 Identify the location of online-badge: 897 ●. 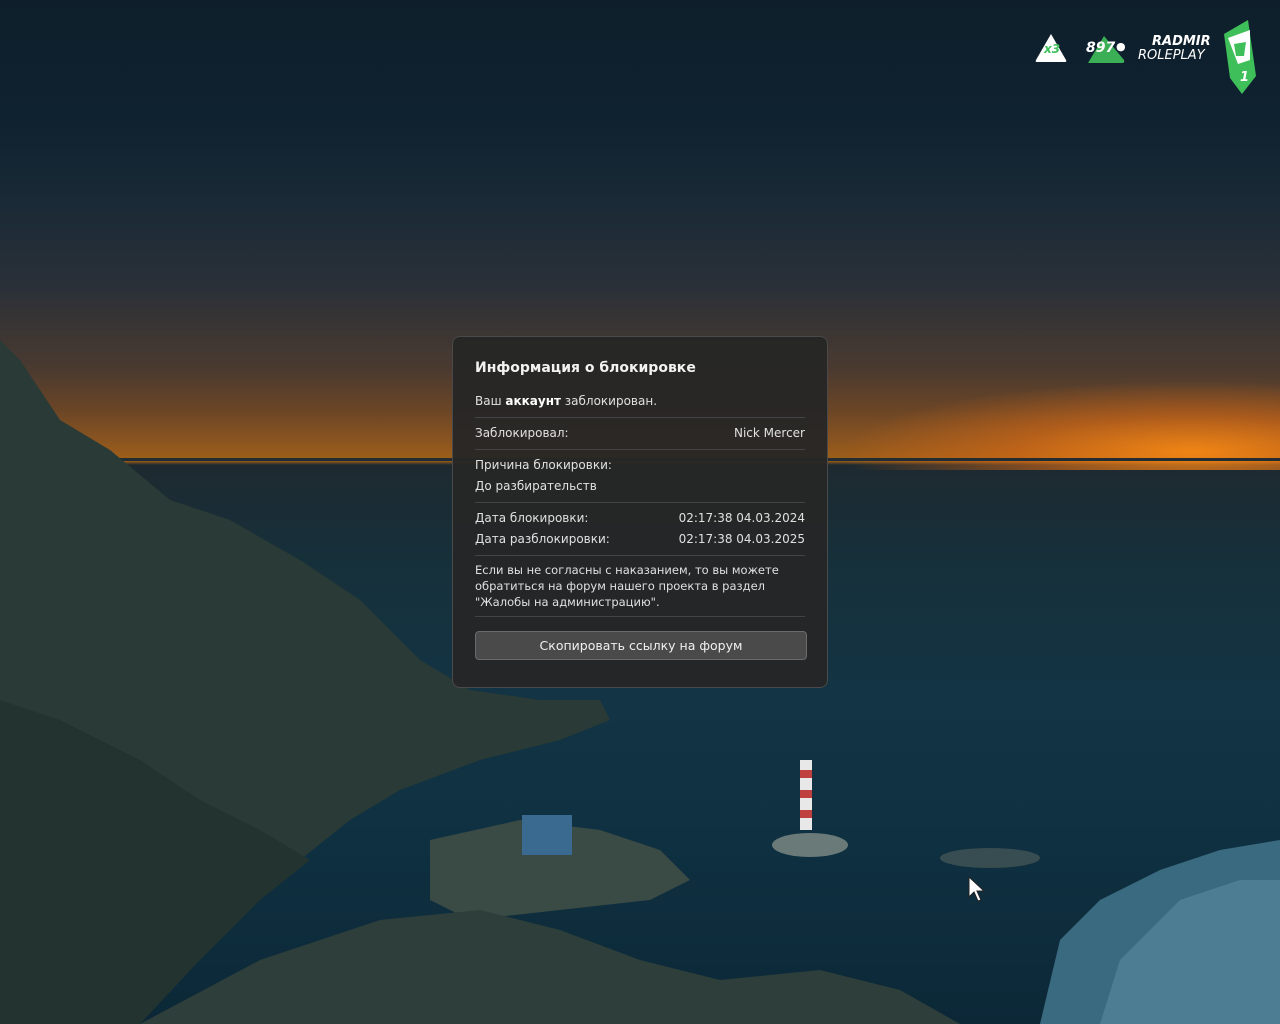
(1108, 50).